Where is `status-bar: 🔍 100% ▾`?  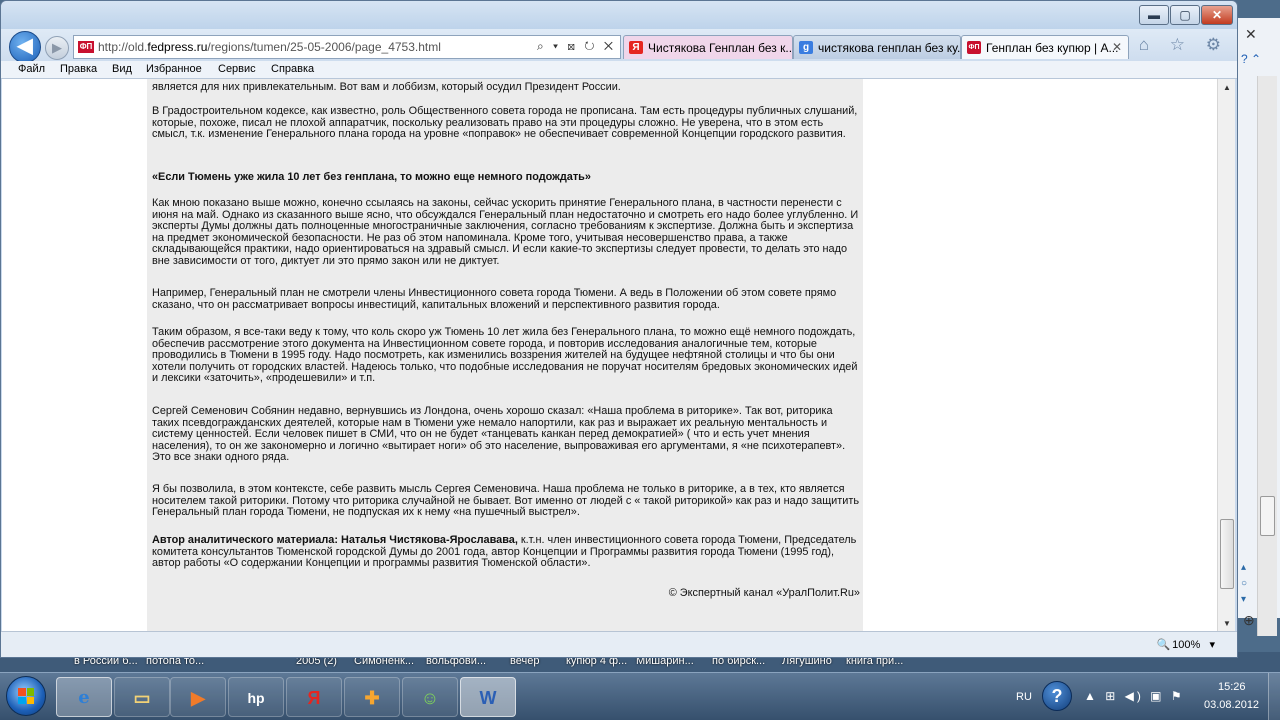 status-bar: 🔍 100% ▾ is located at coordinates (619, 644).